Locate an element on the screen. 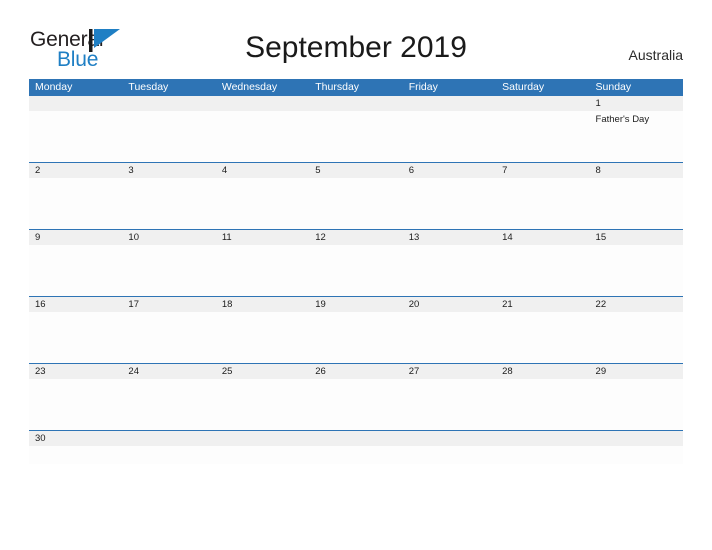  day-number: 5 is located at coordinates (355, 170).